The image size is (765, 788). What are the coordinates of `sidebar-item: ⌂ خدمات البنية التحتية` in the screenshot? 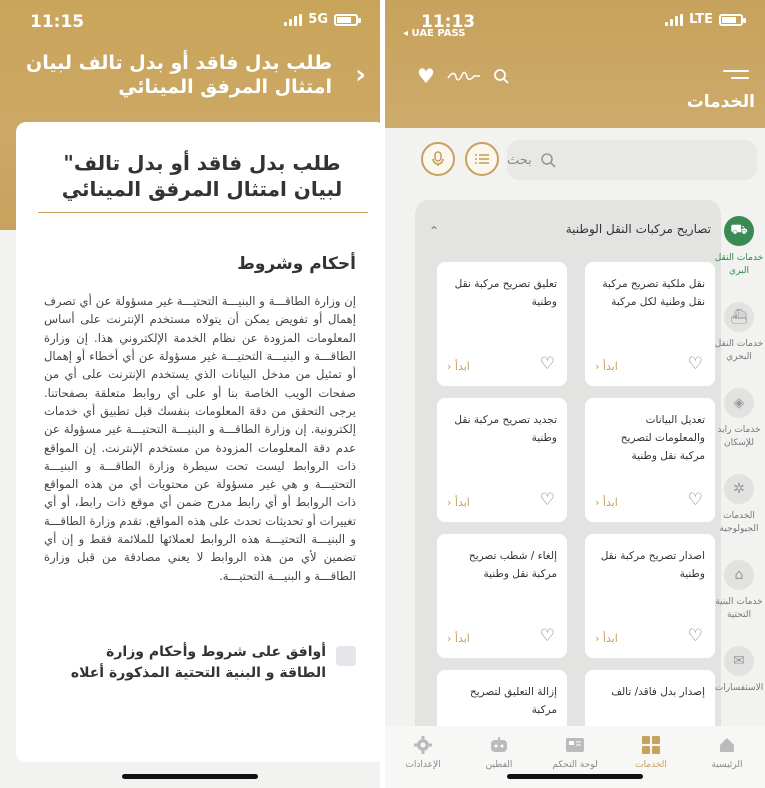 It's located at (739, 595).